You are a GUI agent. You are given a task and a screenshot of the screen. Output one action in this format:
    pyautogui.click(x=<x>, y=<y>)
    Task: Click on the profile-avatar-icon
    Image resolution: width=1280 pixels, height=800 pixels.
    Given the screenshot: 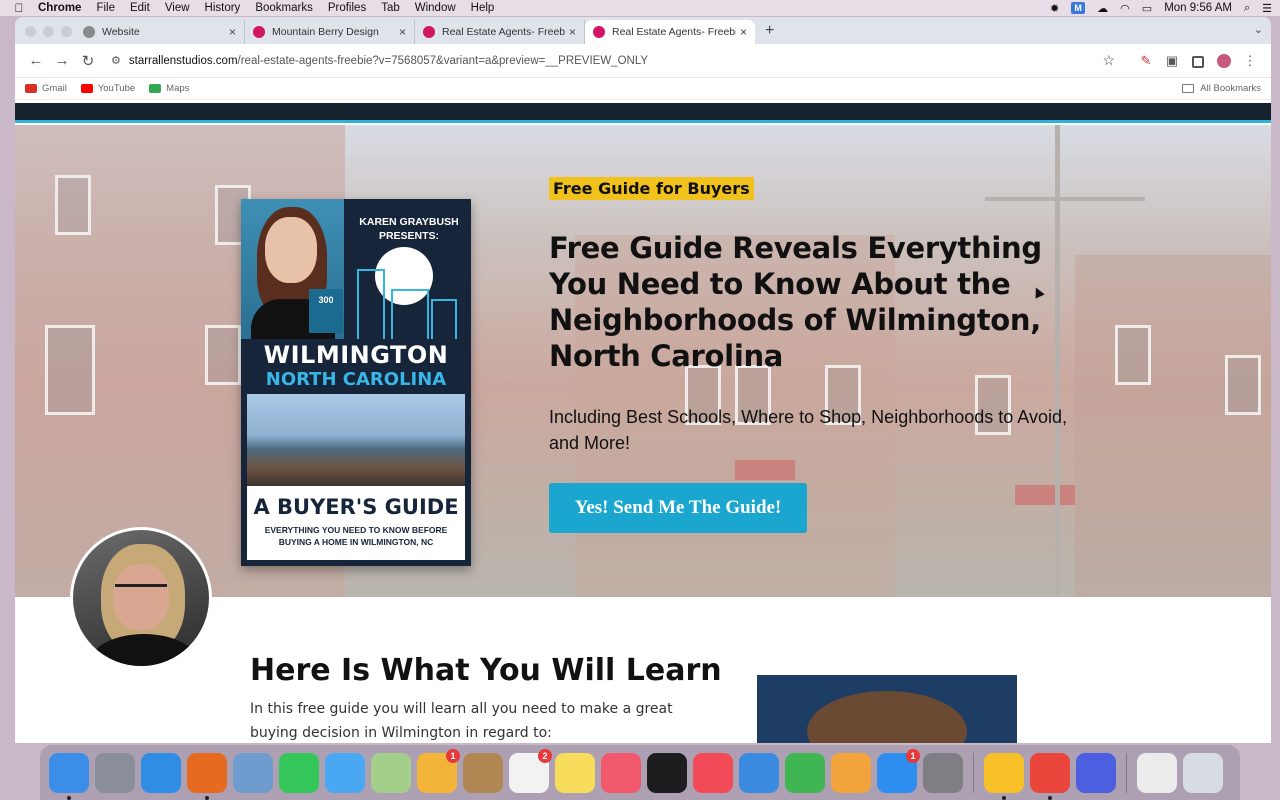 What is the action you would take?
    pyautogui.click(x=1224, y=61)
    